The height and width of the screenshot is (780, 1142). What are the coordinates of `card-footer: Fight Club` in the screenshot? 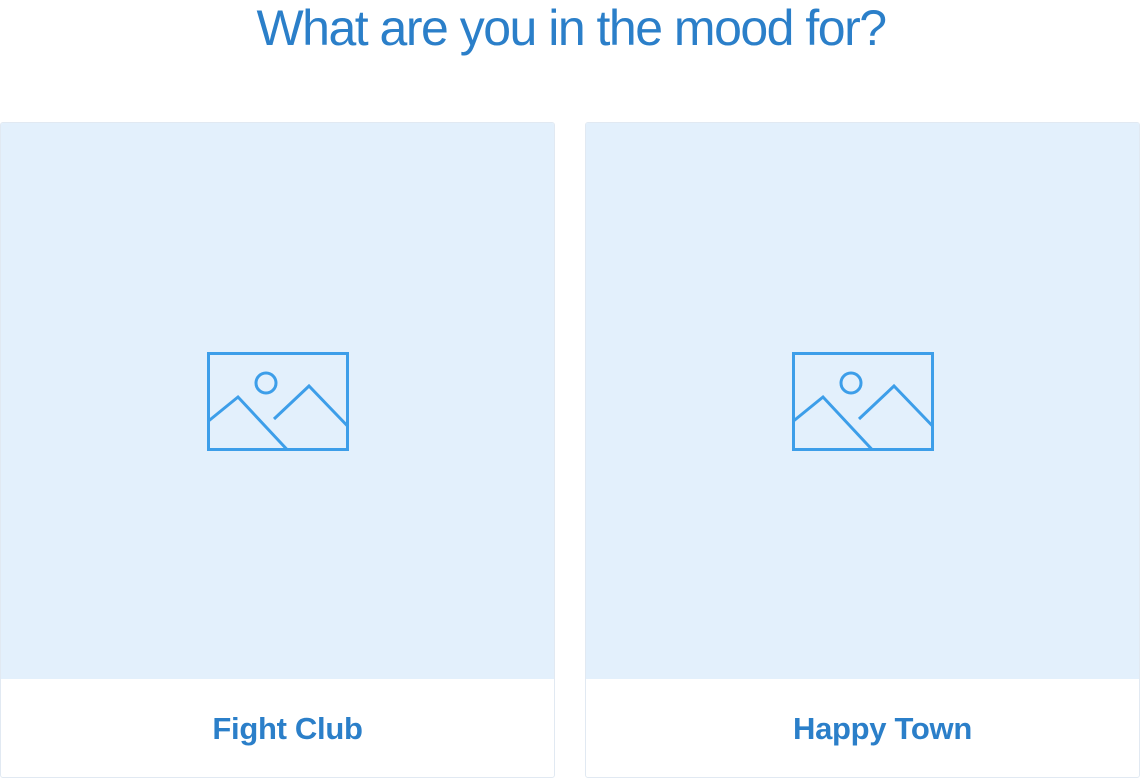 It's located at (277, 728).